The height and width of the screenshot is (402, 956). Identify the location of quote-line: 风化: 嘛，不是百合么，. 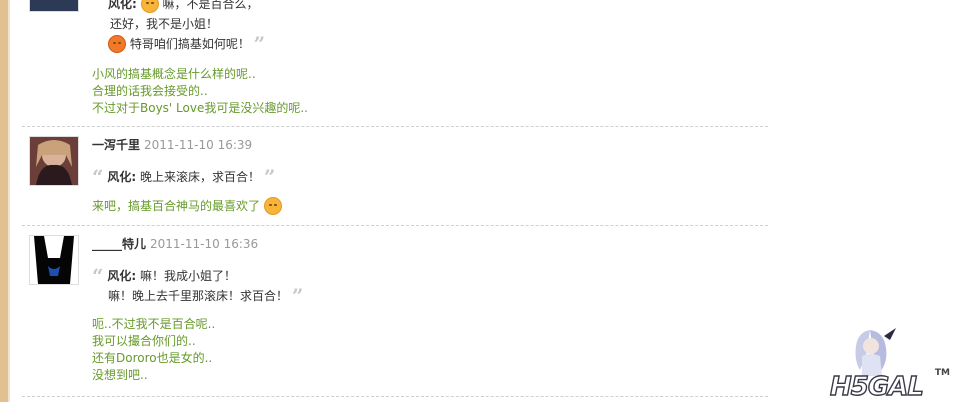
(186, 7).